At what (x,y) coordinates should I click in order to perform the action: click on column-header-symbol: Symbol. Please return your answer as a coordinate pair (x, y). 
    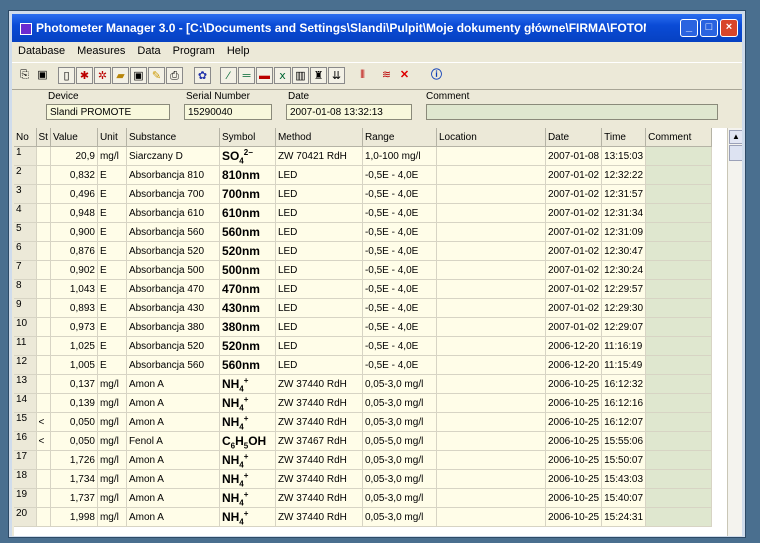
    Looking at the image, I should click on (247, 137).